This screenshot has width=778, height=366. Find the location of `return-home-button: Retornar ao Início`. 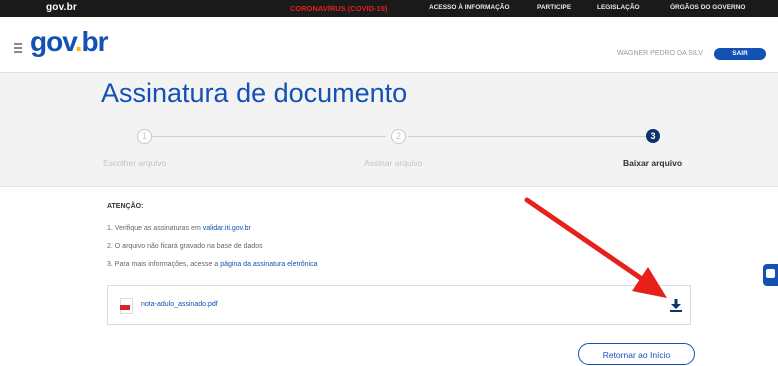

return-home-button: Retornar ao Início is located at coordinates (636, 354).